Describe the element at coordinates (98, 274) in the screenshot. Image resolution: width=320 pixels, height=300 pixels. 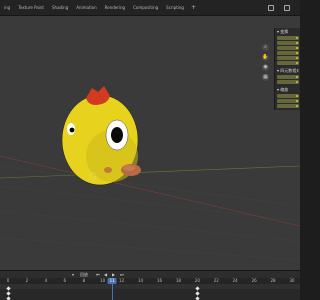
I see `jump-start-icon: ⏮` at that location.